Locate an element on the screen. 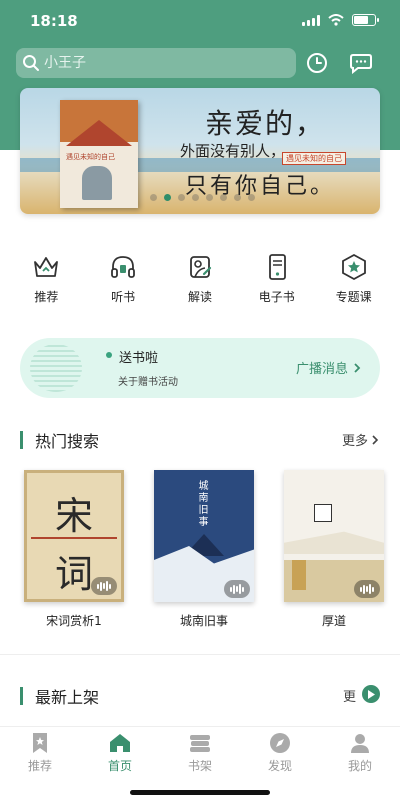 The height and width of the screenshot is (800, 400). more-label: 更多 is located at coordinates (354, 441).